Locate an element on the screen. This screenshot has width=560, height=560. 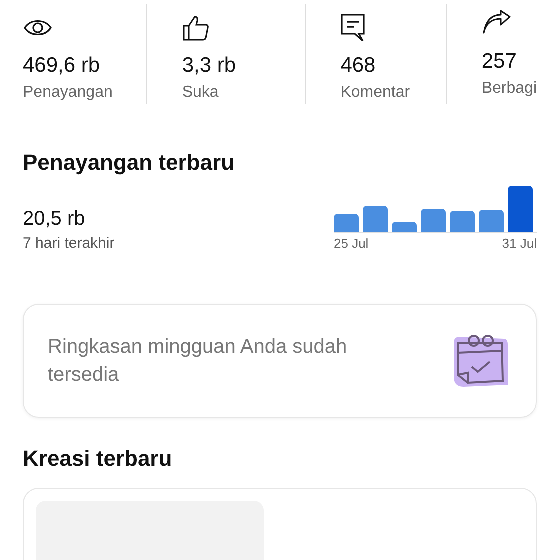
section-title: Kreasi terbaru is located at coordinates (98, 459).